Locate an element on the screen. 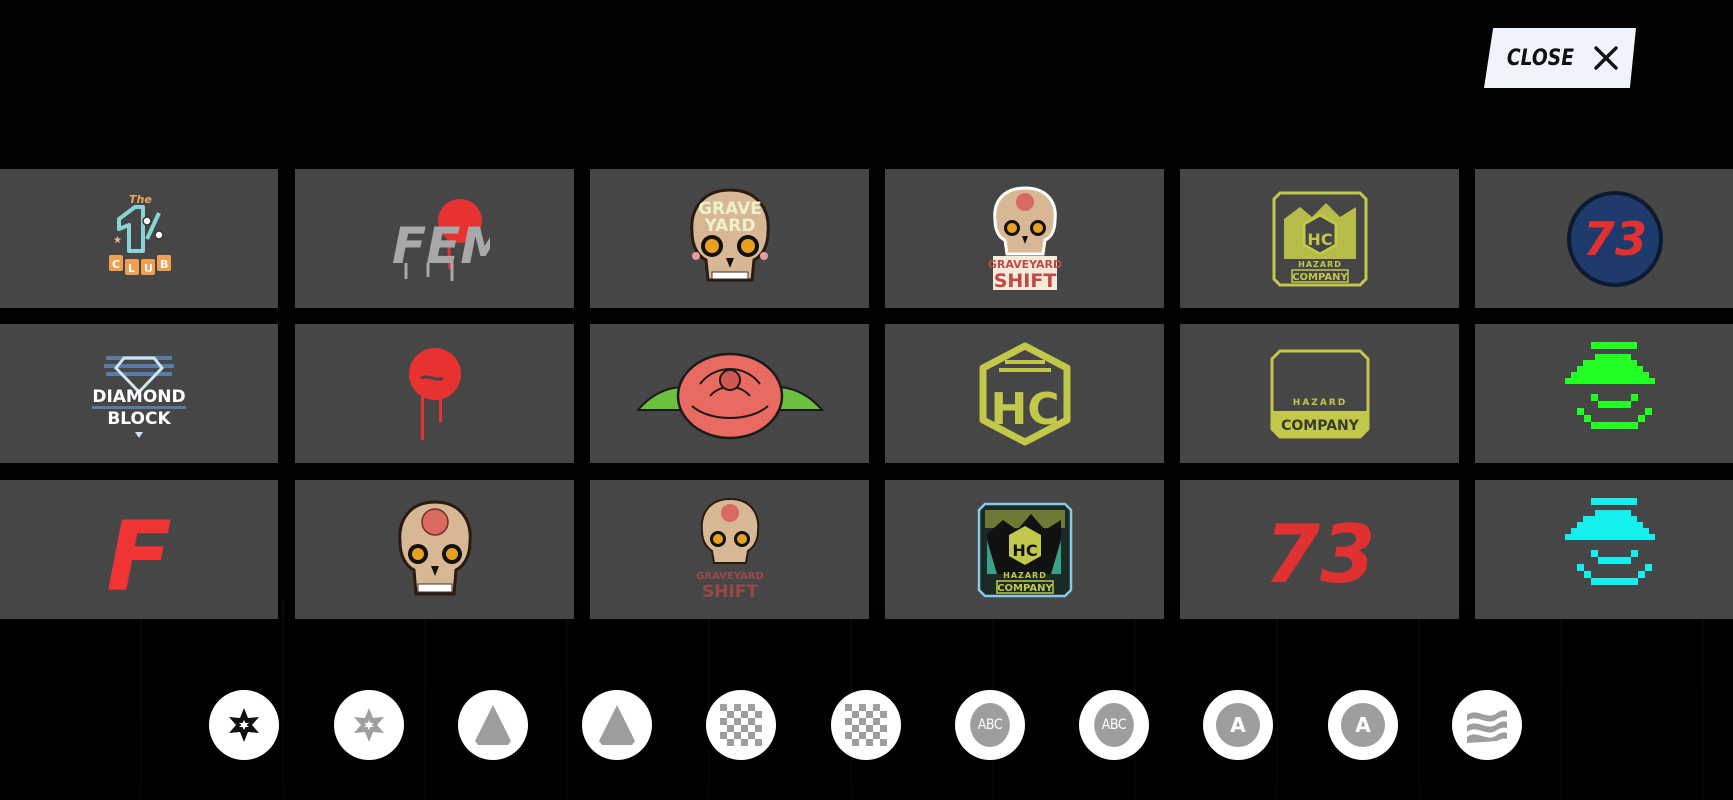 Image resolution: width=1733 pixels, height=800 pixels. tool-button-letter-a-1: A is located at coordinates (1238, 725).